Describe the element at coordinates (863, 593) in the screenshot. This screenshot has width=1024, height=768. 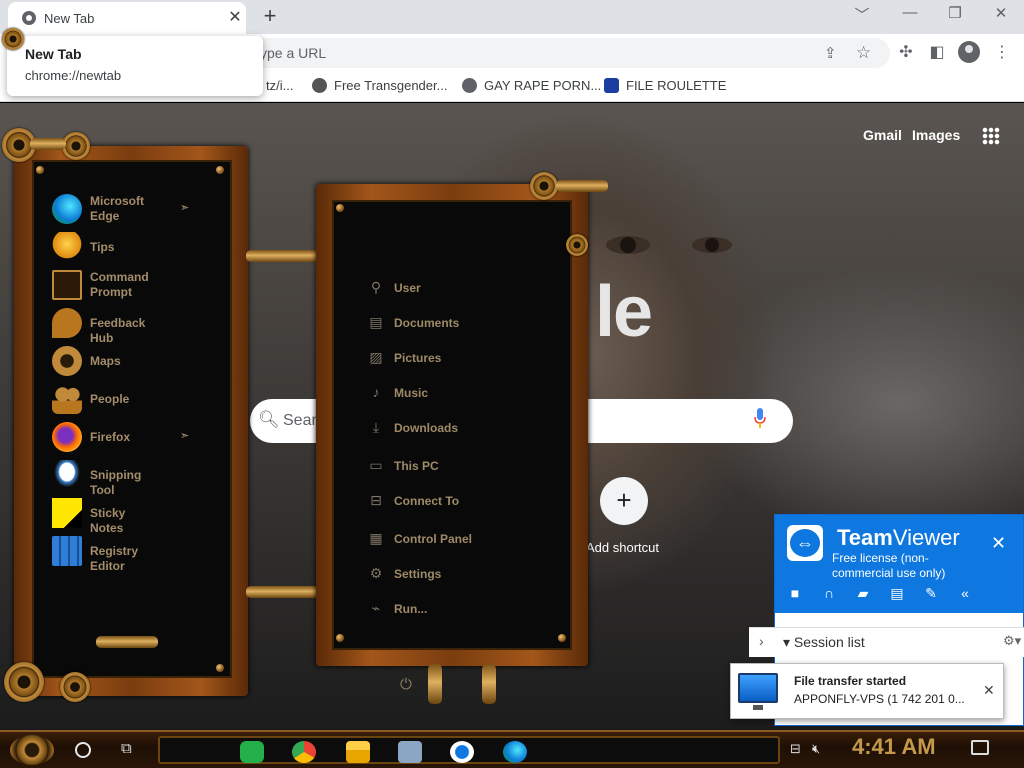
I see `chat-icon: ▰` at that location.